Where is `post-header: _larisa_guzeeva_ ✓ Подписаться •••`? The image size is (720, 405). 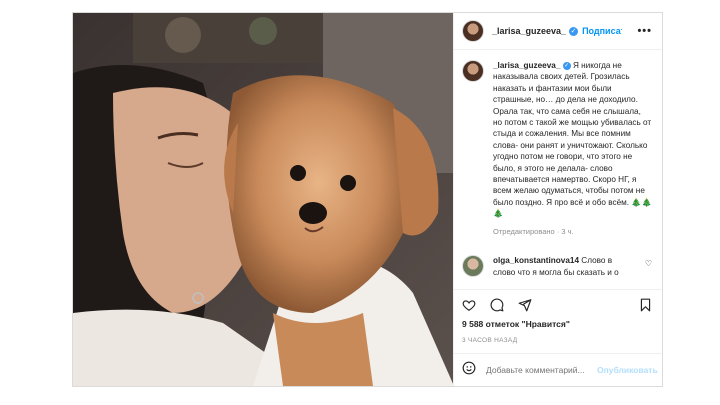
post-header: _larisa_guzeeva_ ✓ Подписаться ••• is located at coordinates (558, 31).